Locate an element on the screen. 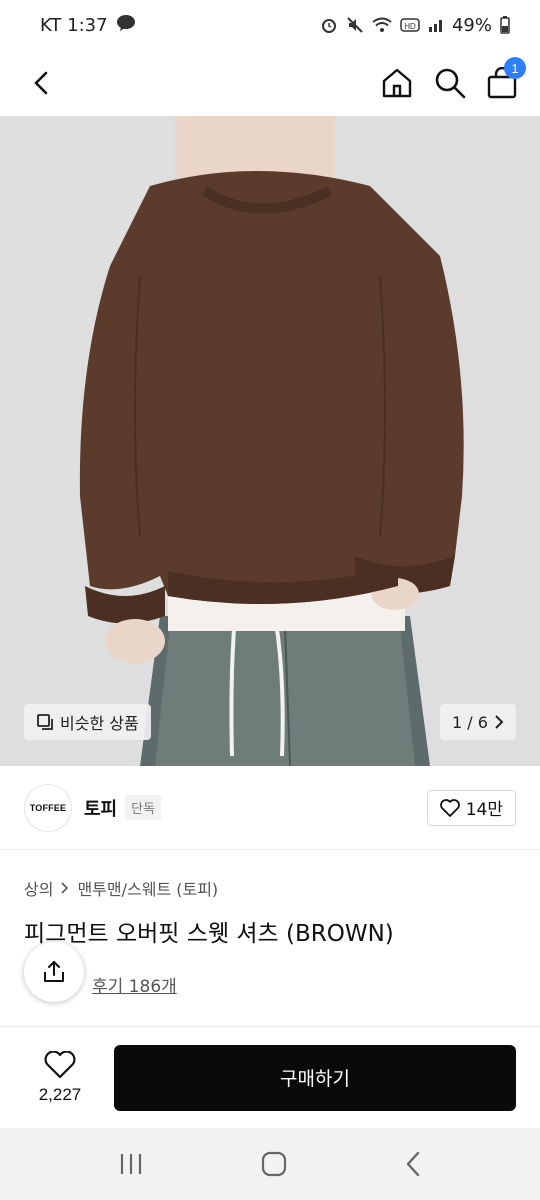  back-nav-icon is located at coordinates (412, 1164).